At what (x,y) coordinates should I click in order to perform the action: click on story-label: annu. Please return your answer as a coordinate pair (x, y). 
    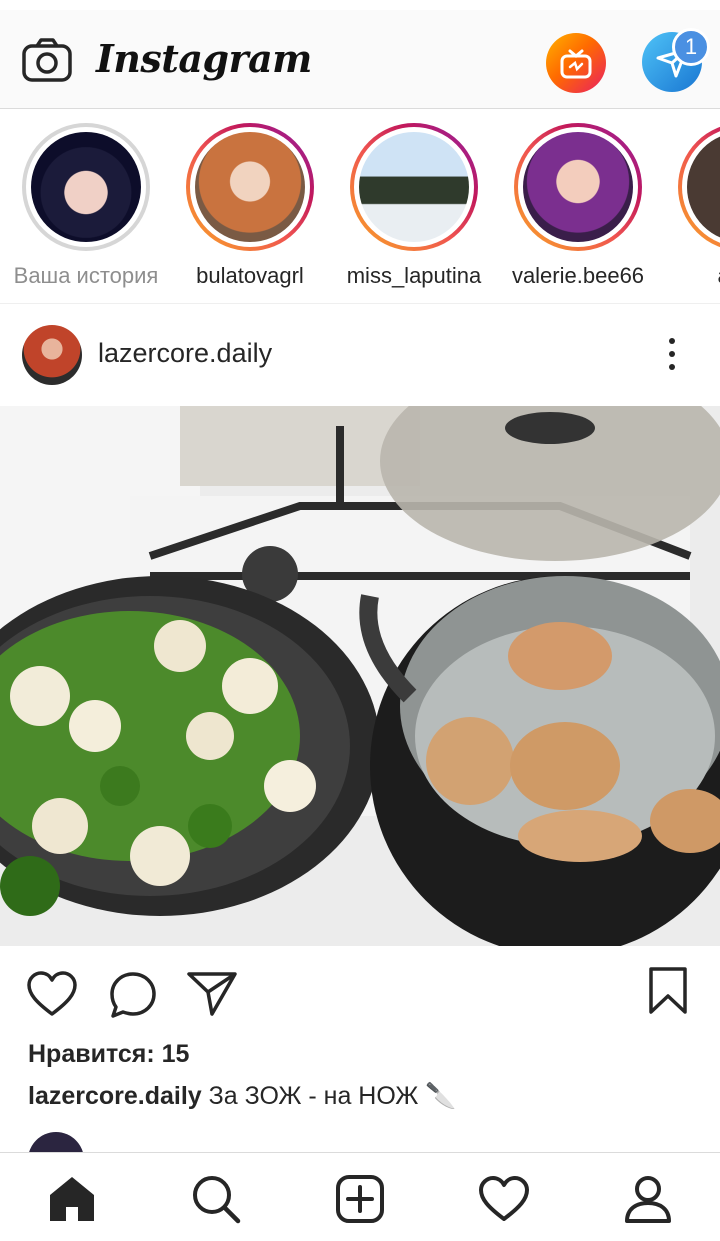
    Looking at the image, I should click on (693, 276).